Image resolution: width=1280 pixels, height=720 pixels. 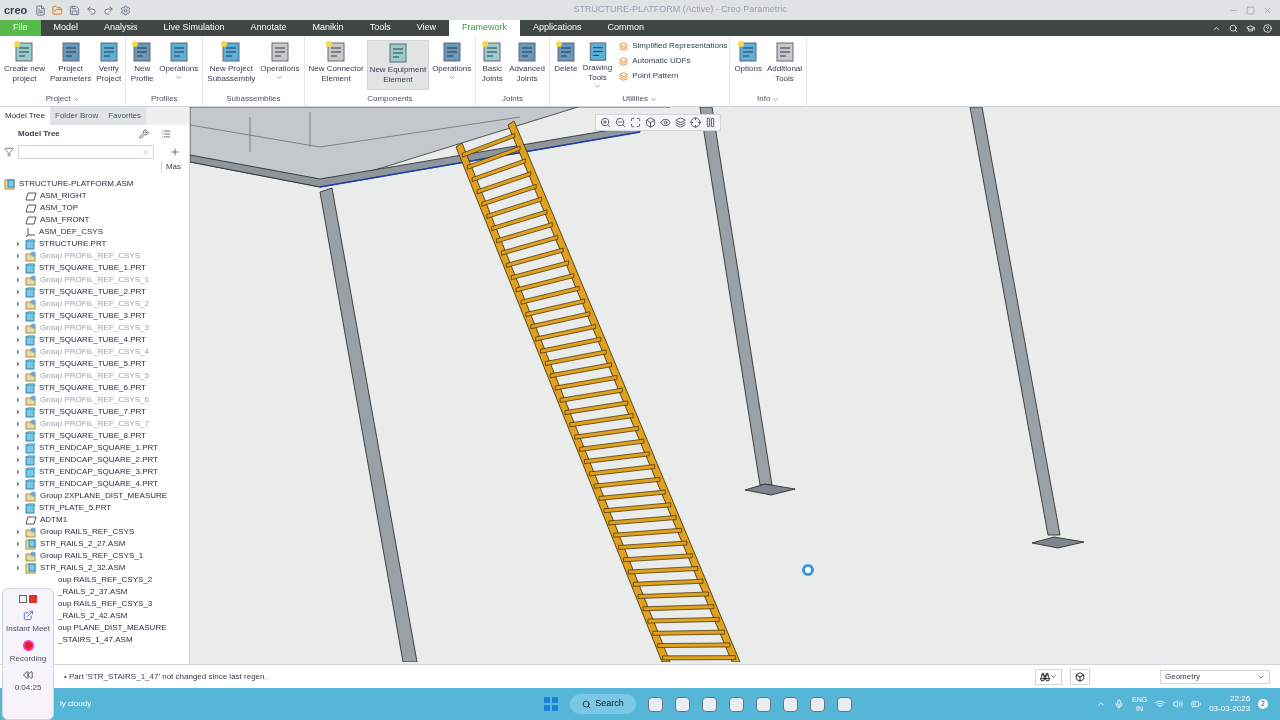 What do you see at coordinates (336, 65) in the screenshot?
I see `ribbon-button: New Connector Element` at bounding box center [336, 65].